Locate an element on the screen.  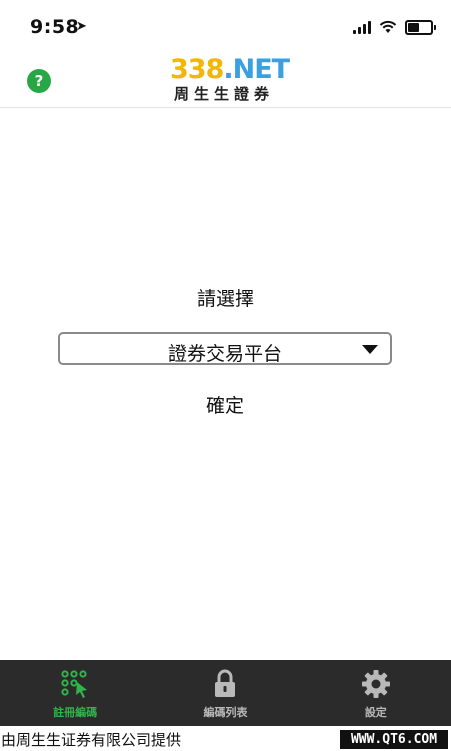
platform-select-value: 證券交易平台 is located at coordinates (224, 354).